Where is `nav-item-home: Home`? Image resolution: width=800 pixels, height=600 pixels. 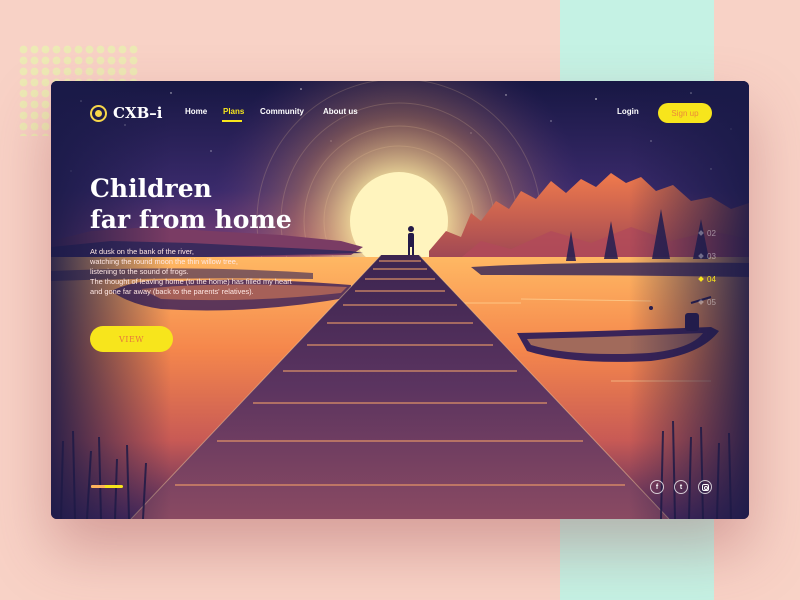
nav-item-home: Home is located at coordinates (196, 111).